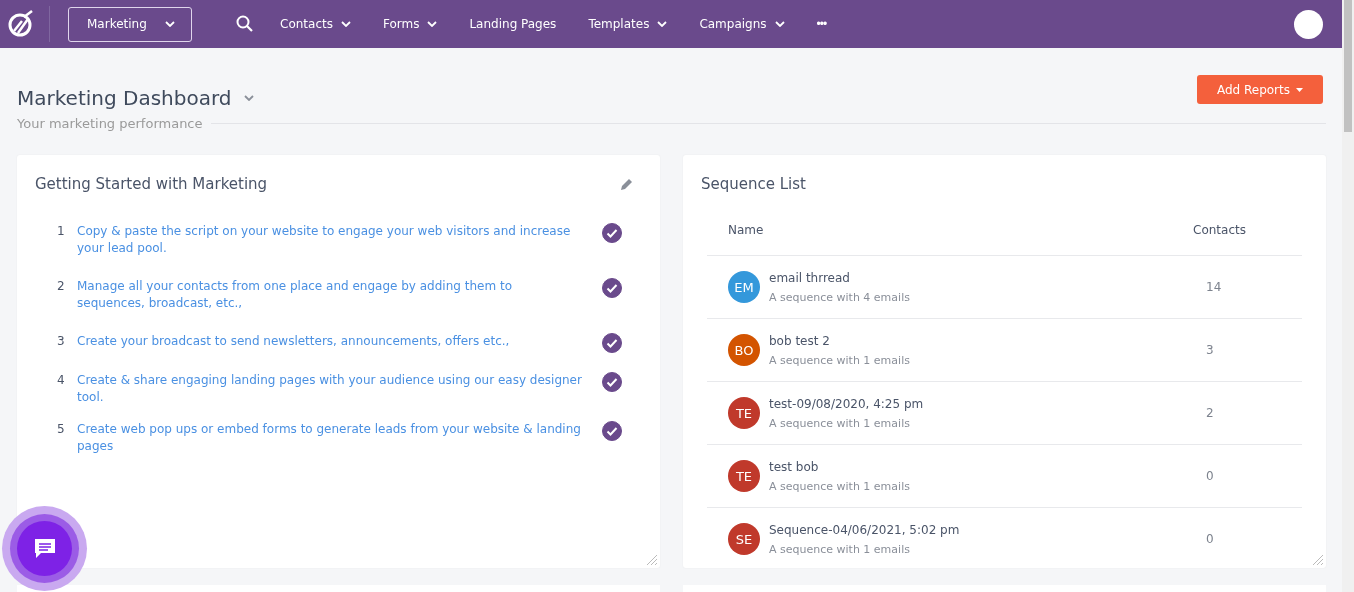 Image resolution: width=1354 pixels, height=592 pixels. Describe the element at coordinates (987, 340) in the screenshot. I see `sequence-name: bob test 2` at that location.